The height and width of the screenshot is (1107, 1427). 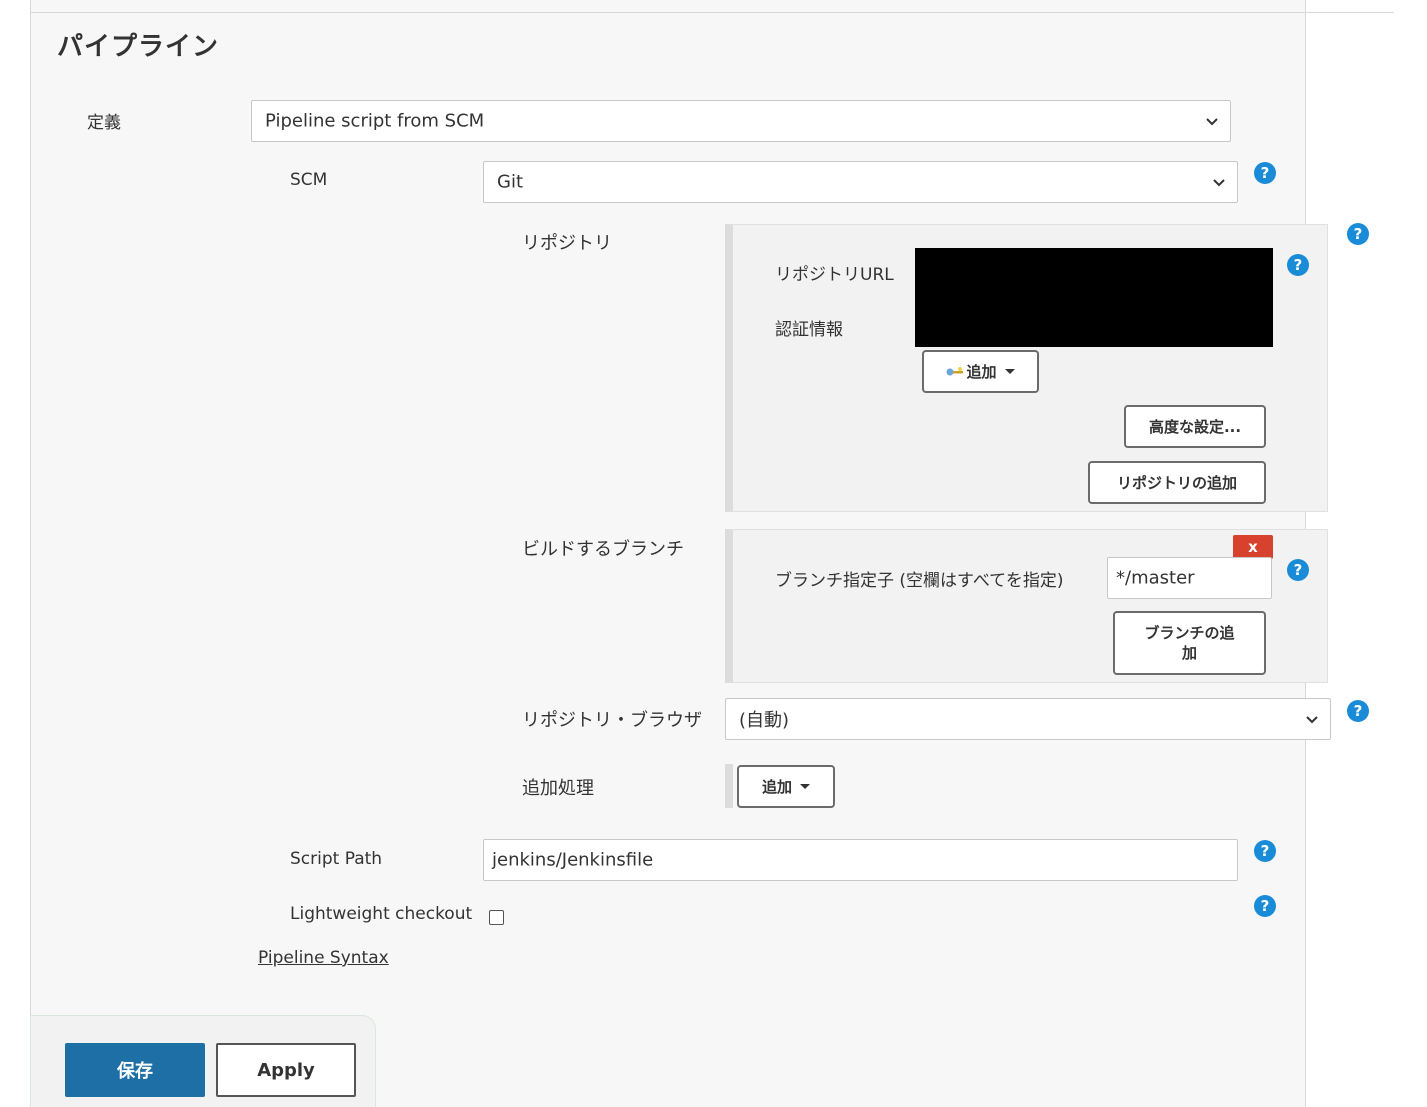 I want to click on scm-help-icon: ?, so click(x=1265, y=173).